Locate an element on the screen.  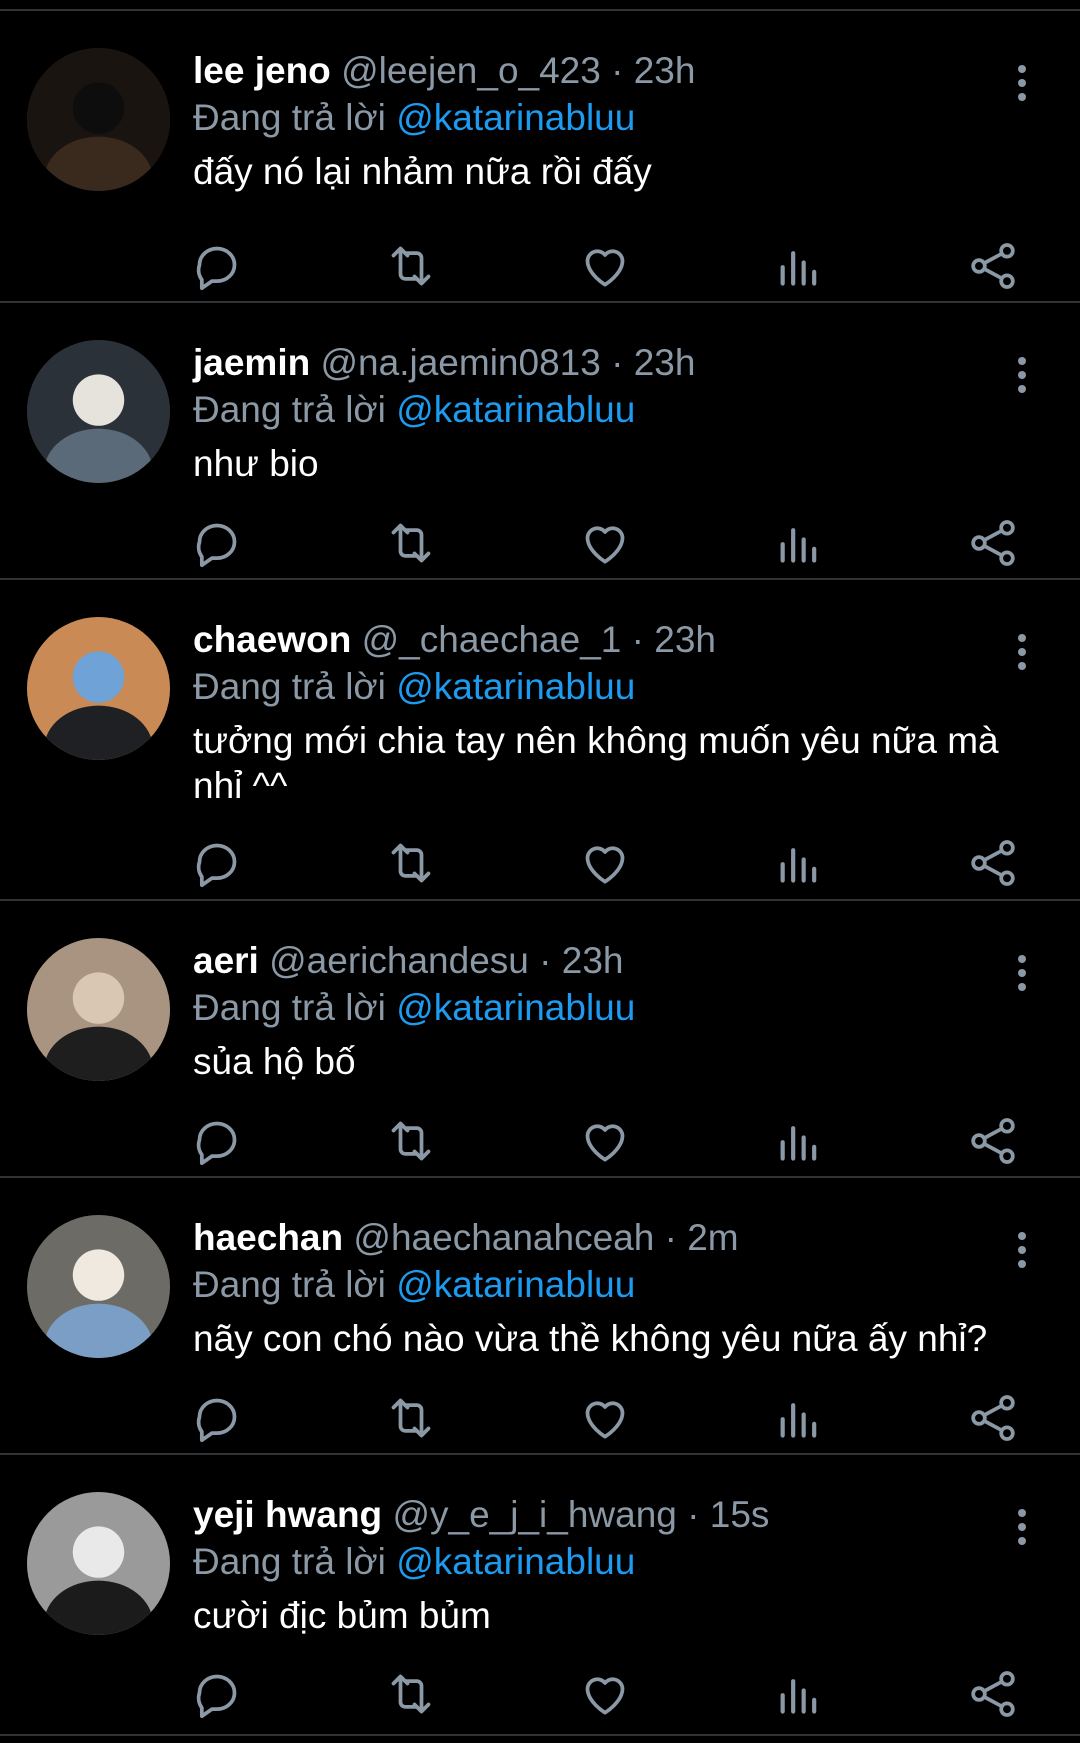
tweet-header: aeri @aerichandesu · 23h is located at coordinates (576, 961).